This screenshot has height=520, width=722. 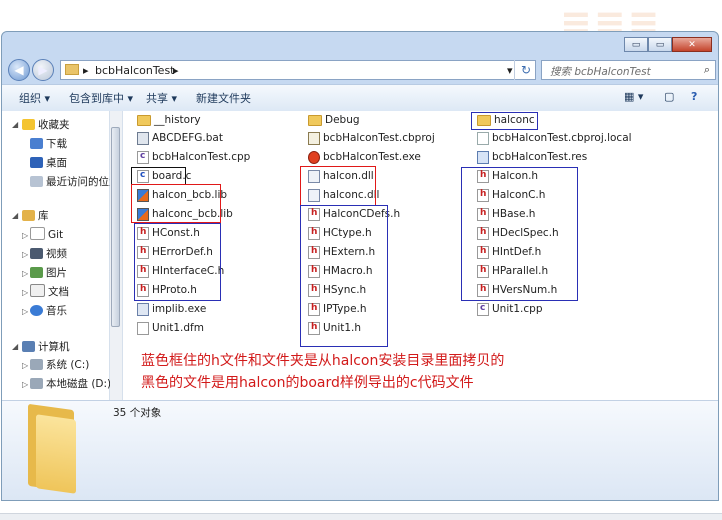 What do you see at coordinates (75, 181) in the screenshot?
I see `nav-recent: 最近访问的位置` at bounding box center [75, 181].